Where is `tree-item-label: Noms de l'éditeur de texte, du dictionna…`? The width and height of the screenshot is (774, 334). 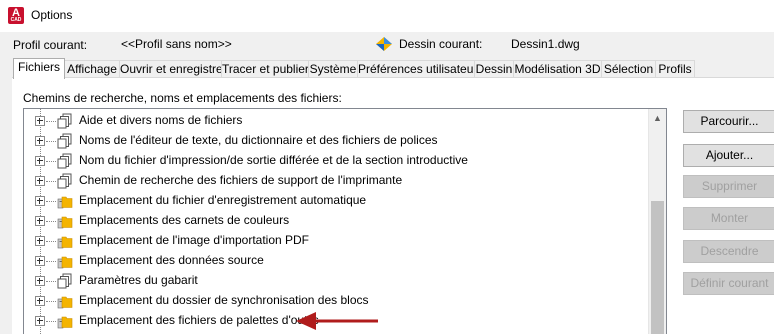
tree-item-label: Noms de l'éditeur de texte, du dictionna… is located at coordinates (258, 140).